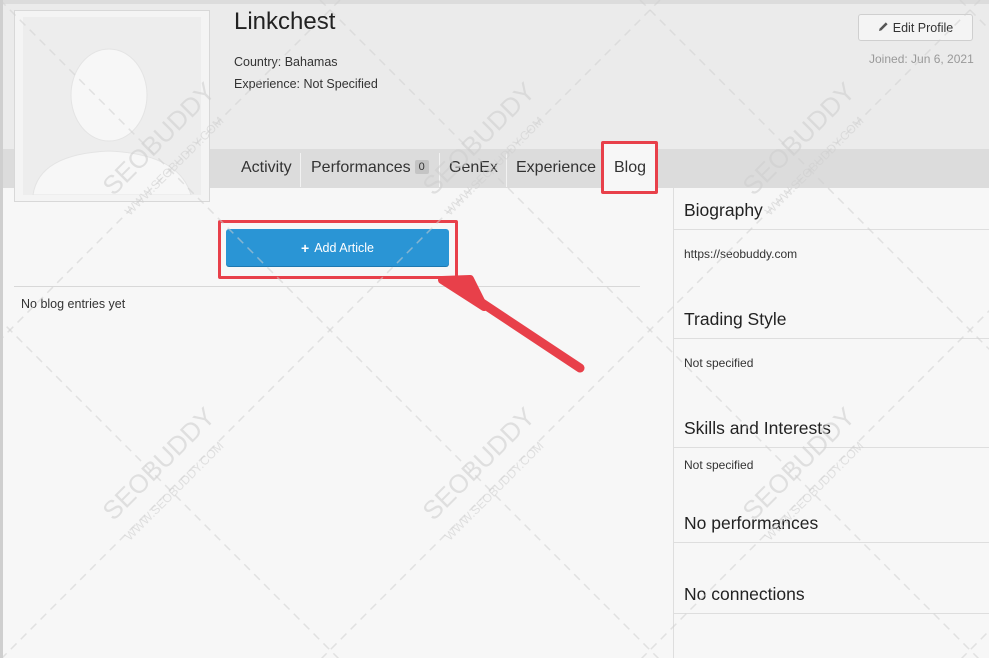 The height and width of the screenshot is (658, 989). What do you see at coordinates (327, 286) in the screenshot?
I see `content-divider` at bounding box center [327, 286].